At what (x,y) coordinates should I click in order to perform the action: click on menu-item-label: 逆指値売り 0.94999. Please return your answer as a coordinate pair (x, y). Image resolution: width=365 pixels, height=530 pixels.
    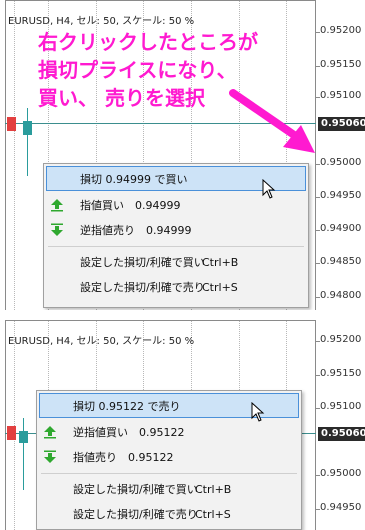
    Looking at the image, I should click on (136, 230).